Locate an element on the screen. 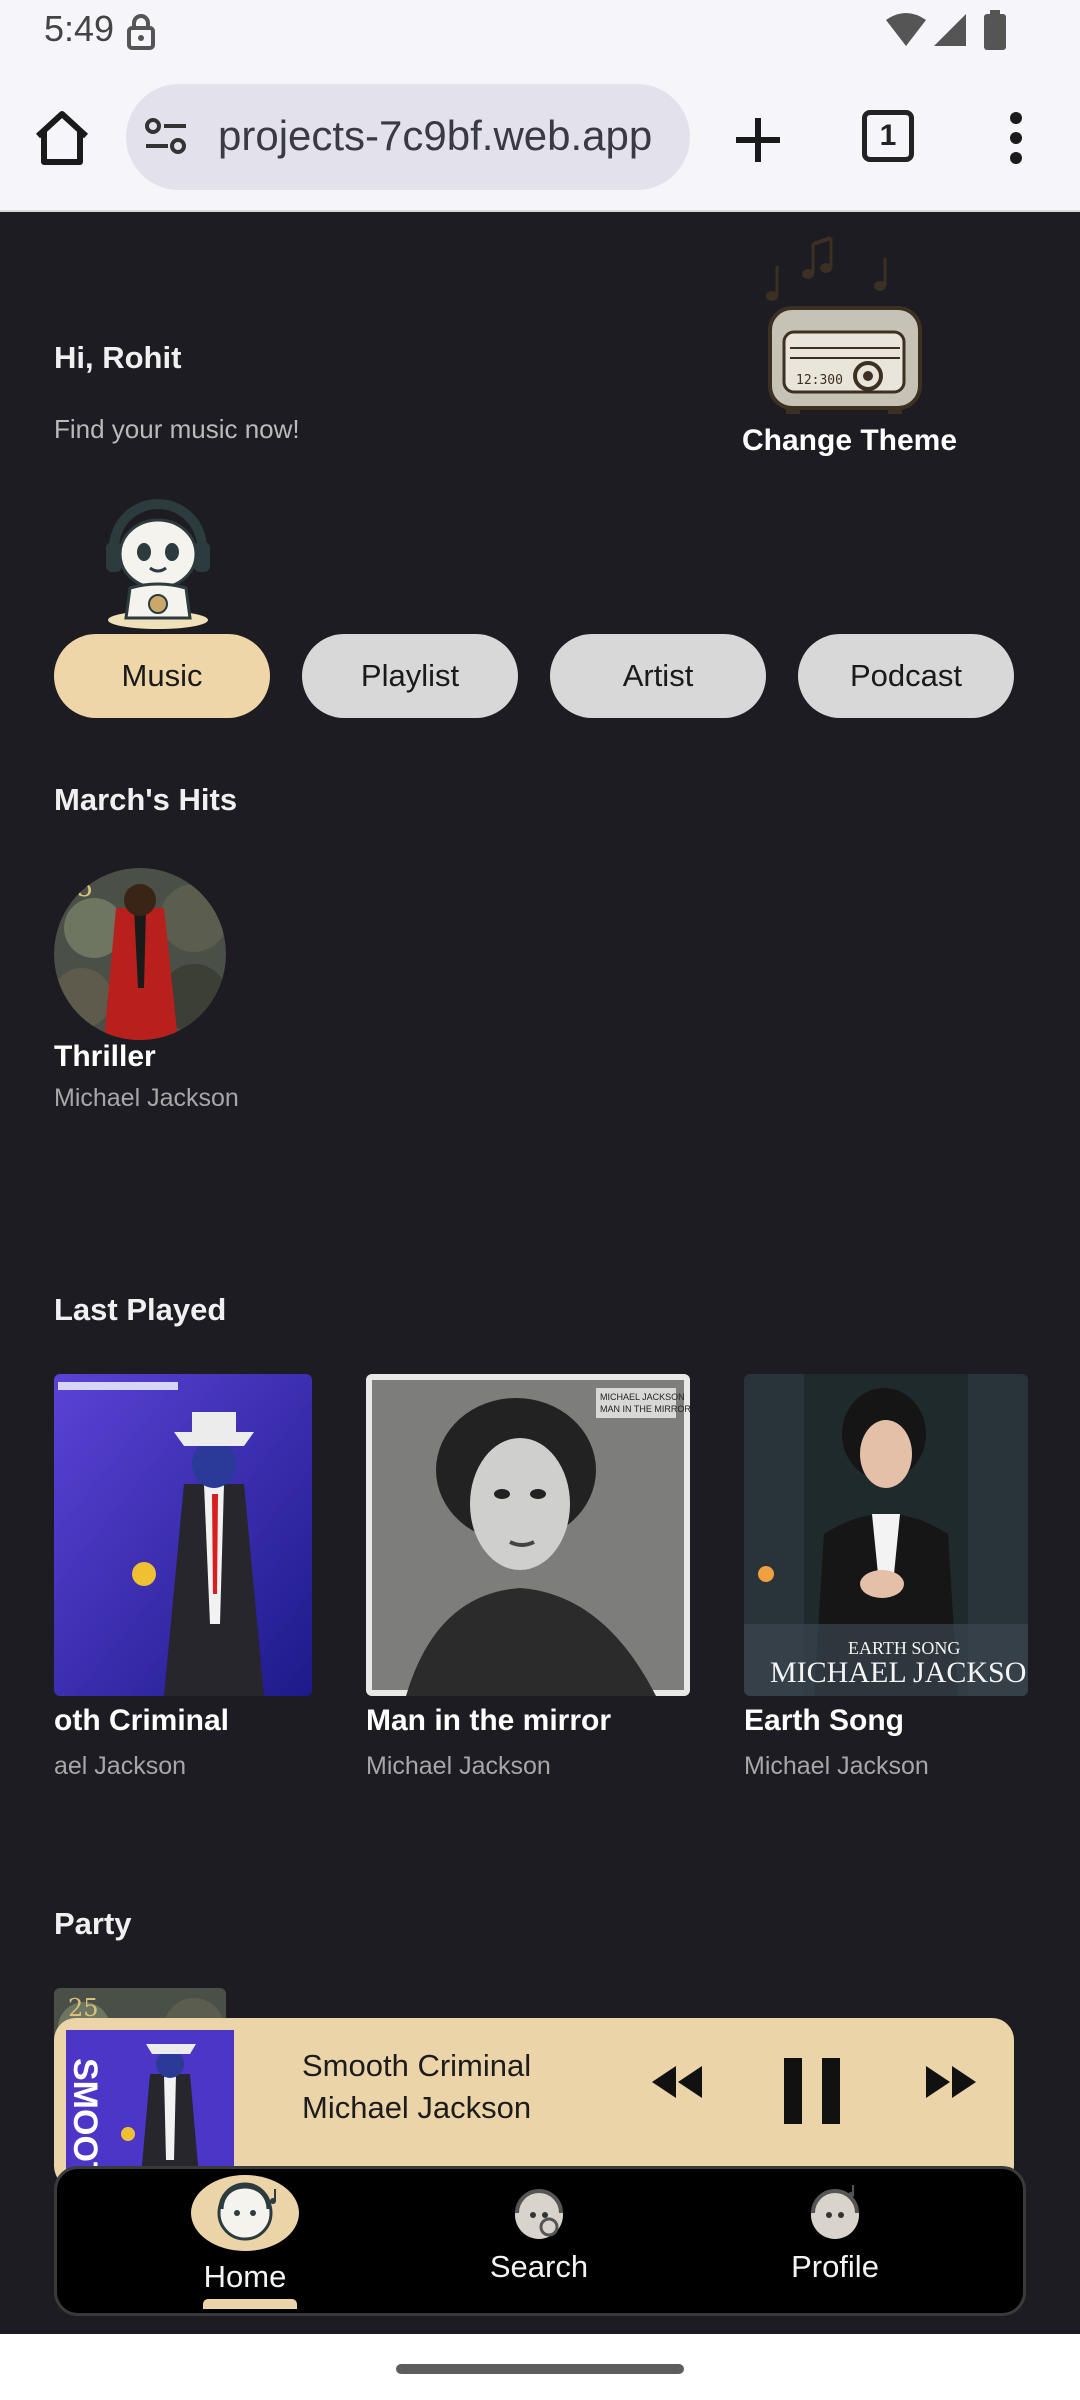 The width and height of the screenshot is (1080, 2400). wifi-icon is located at coordinates (906, 29).